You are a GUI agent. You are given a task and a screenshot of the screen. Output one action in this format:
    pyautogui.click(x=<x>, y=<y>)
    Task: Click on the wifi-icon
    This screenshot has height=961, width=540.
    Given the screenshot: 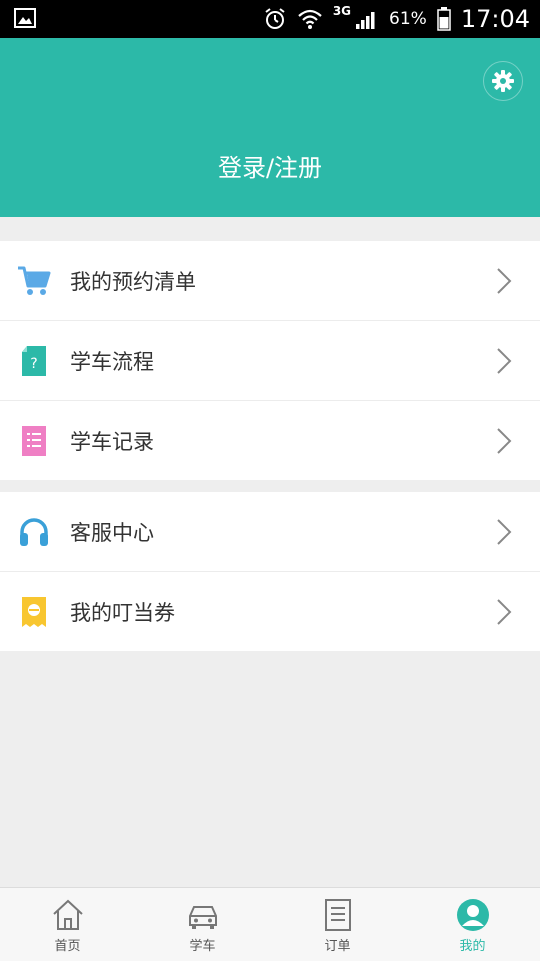 What is the action you would take?
    pyautogui.click(x=310, y=19)
    